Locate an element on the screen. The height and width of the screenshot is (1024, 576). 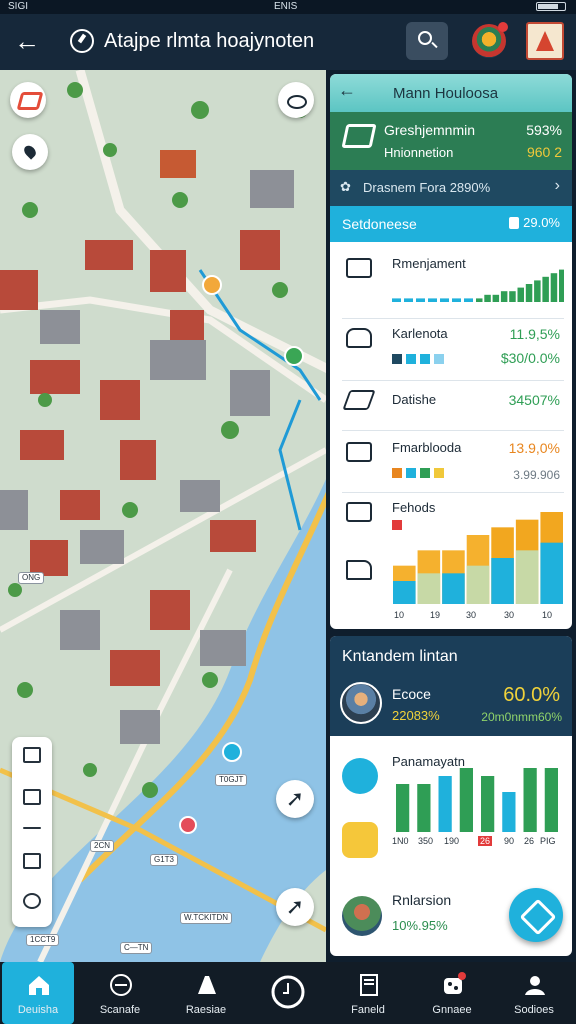
stat-row-label: Datishe is located at coordinates (414, 399).